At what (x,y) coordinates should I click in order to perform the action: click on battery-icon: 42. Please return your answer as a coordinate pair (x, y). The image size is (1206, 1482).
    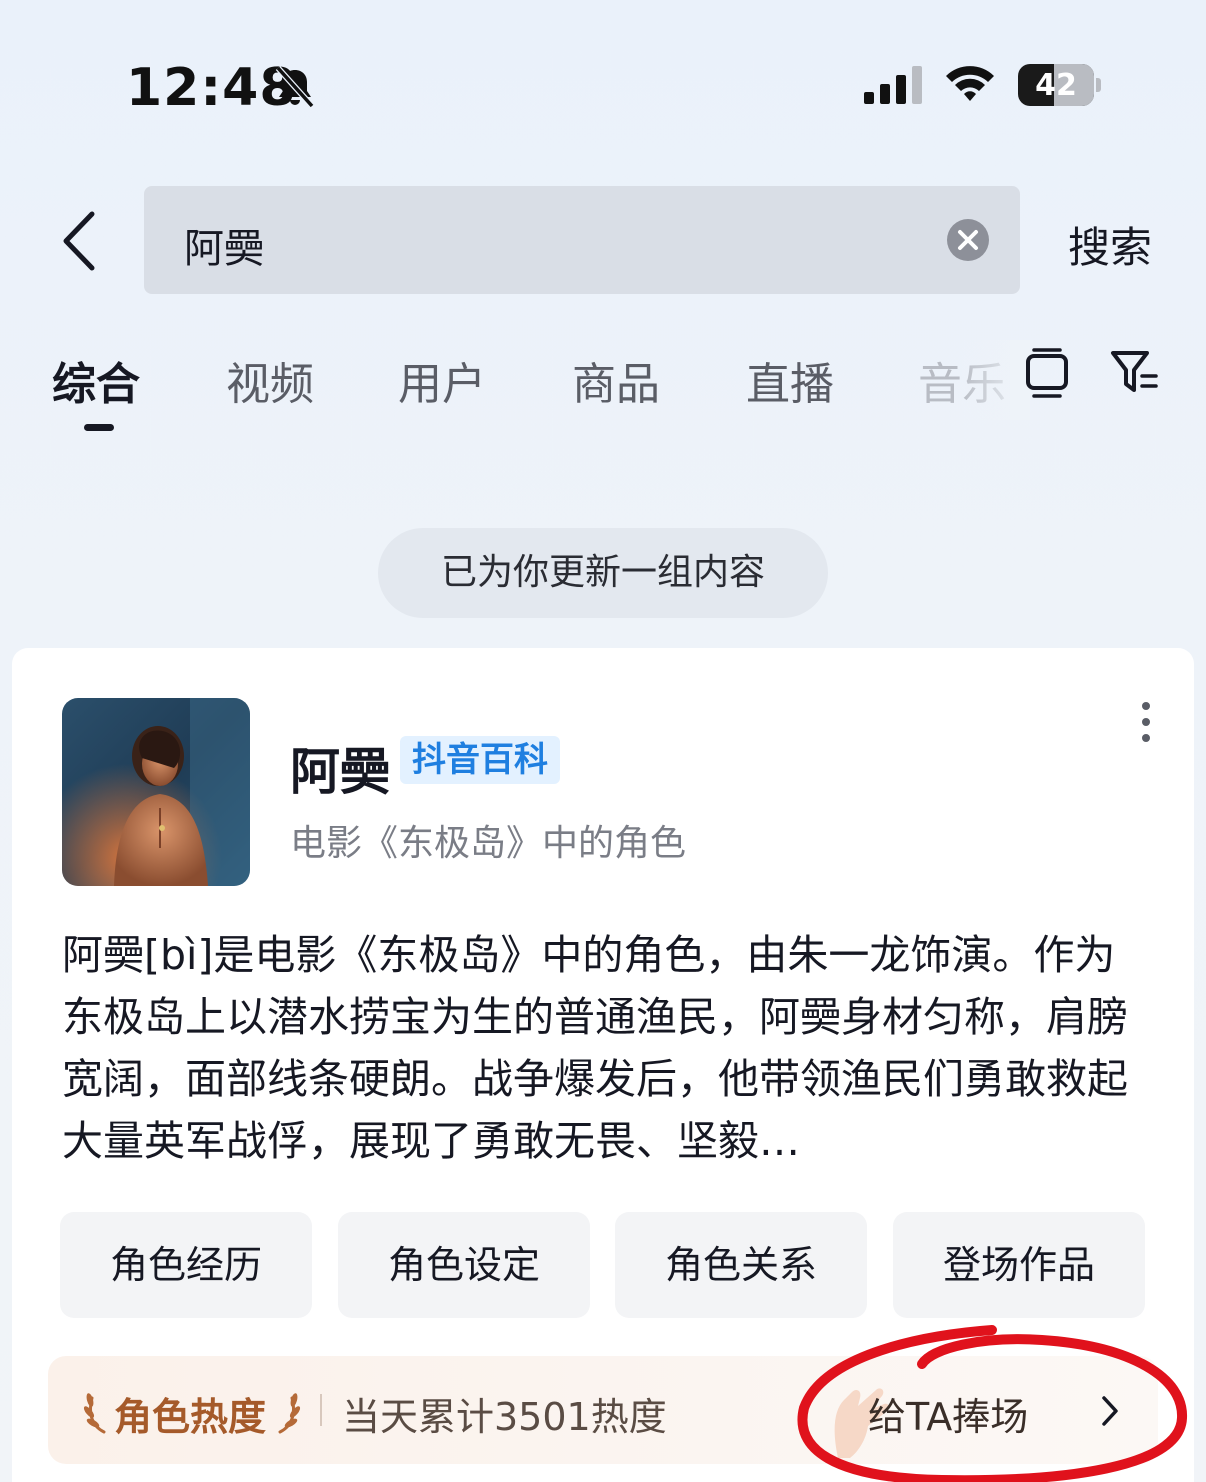
    Looking at the image, I should click on (1059, 85).